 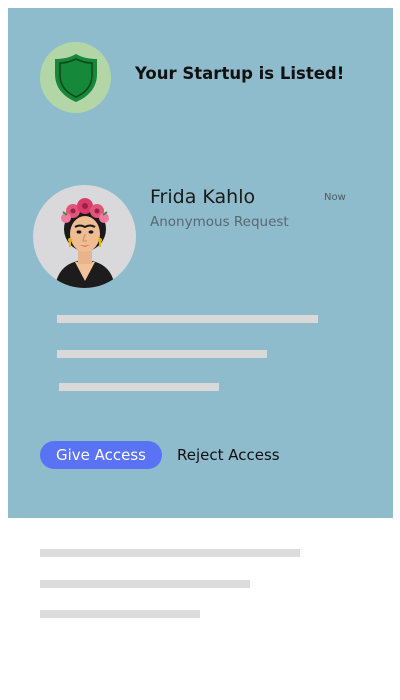 What do you see at coordinates (85, 243) in the screenshot?
I see `avatar-illustration` at bounding box center [85, 243].